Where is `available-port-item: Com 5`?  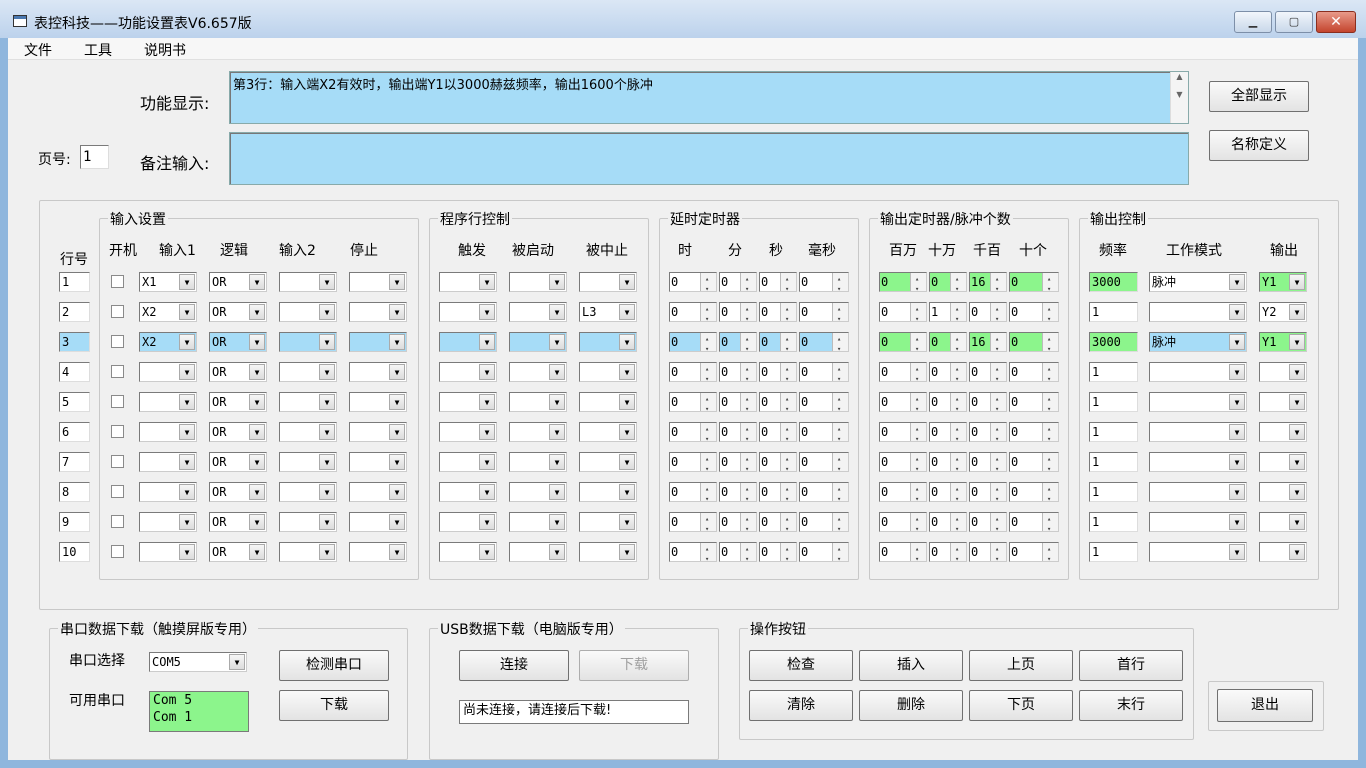
available-port-item: Com 5 is located at coordinates (200, 700).